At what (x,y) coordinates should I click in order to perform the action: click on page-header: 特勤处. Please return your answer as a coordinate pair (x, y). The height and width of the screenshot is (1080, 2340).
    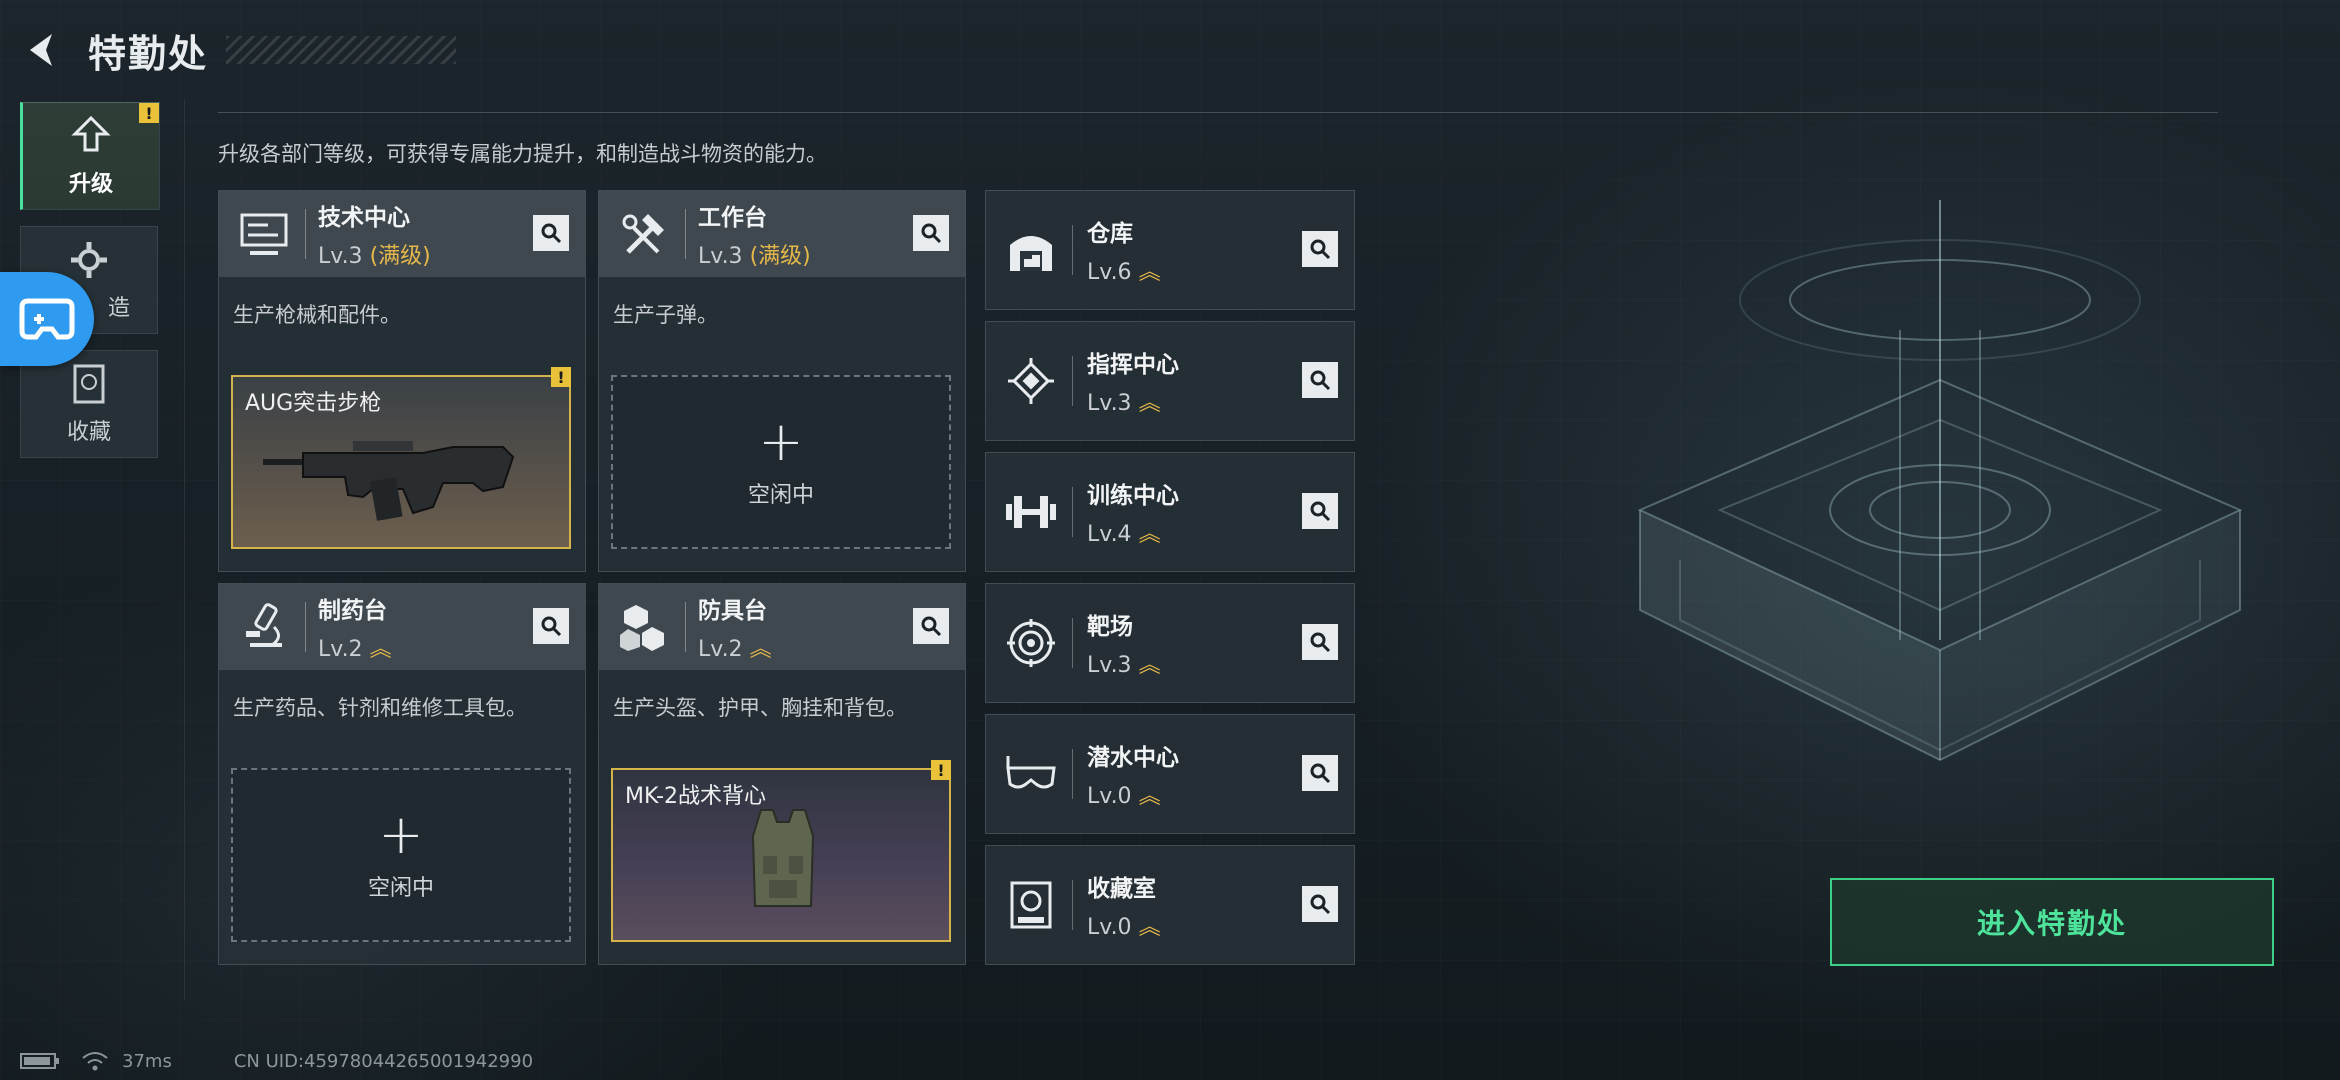
    Looking at the image, I should click on (238, 50).